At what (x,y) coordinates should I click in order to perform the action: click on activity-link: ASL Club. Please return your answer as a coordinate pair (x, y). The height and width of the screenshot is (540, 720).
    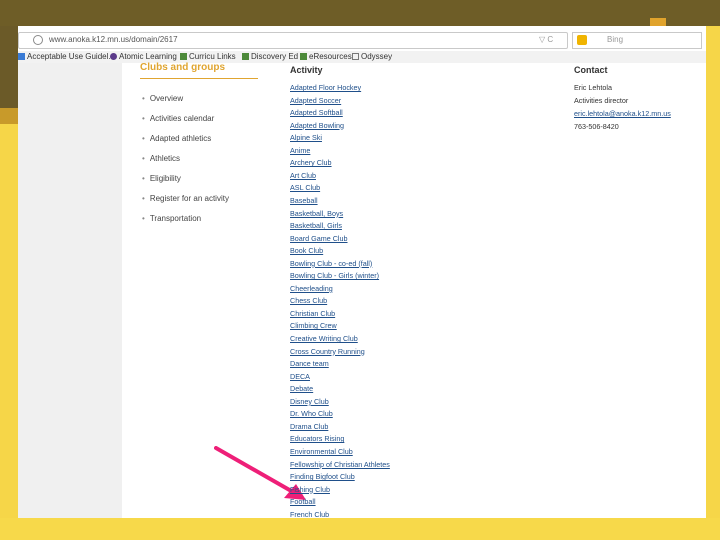
    Looking at the image, I should click on (305, 187).